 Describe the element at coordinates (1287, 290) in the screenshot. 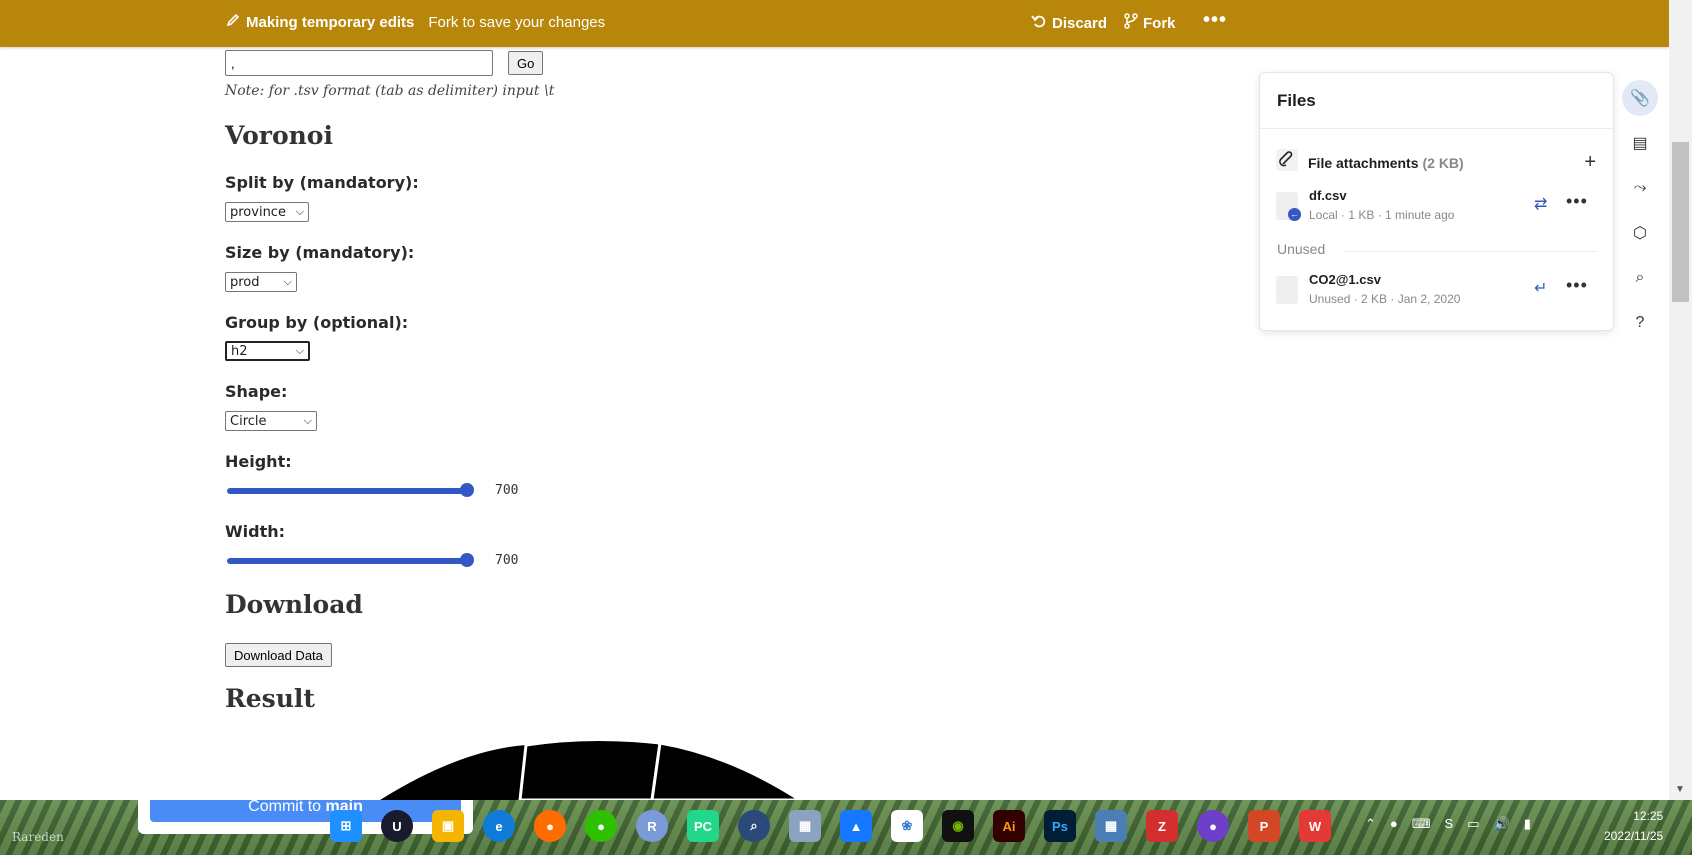

I see `file-icon` at that location.